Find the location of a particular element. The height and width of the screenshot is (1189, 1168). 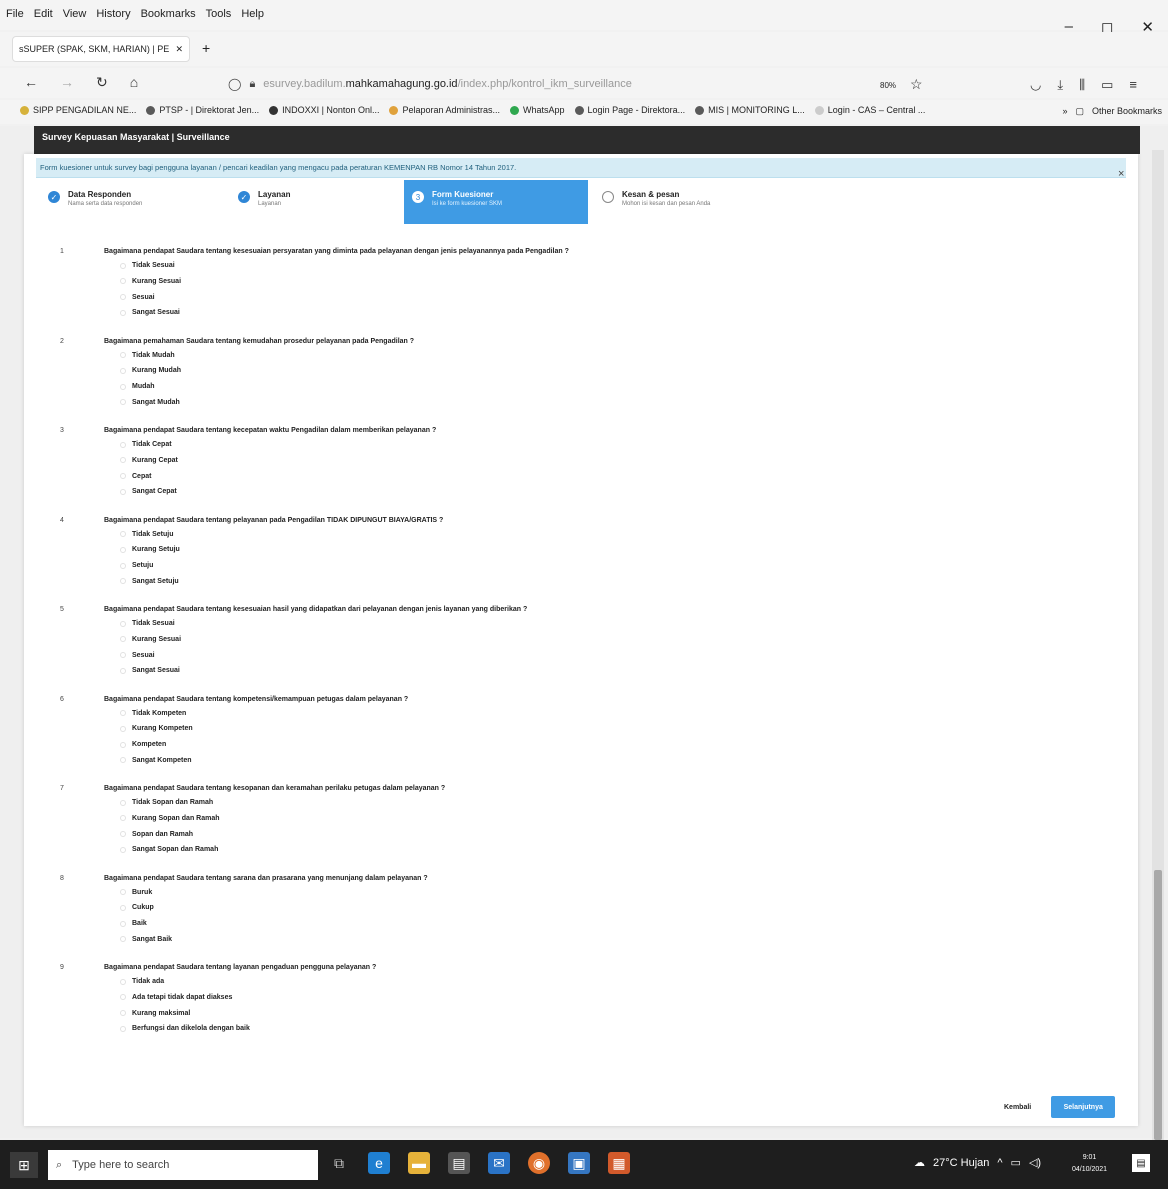

home-icon: ⌂ is located at coordinates (134, 82).